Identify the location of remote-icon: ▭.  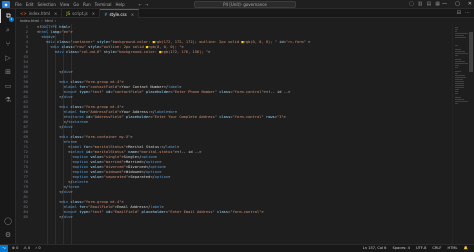
(8, 86).